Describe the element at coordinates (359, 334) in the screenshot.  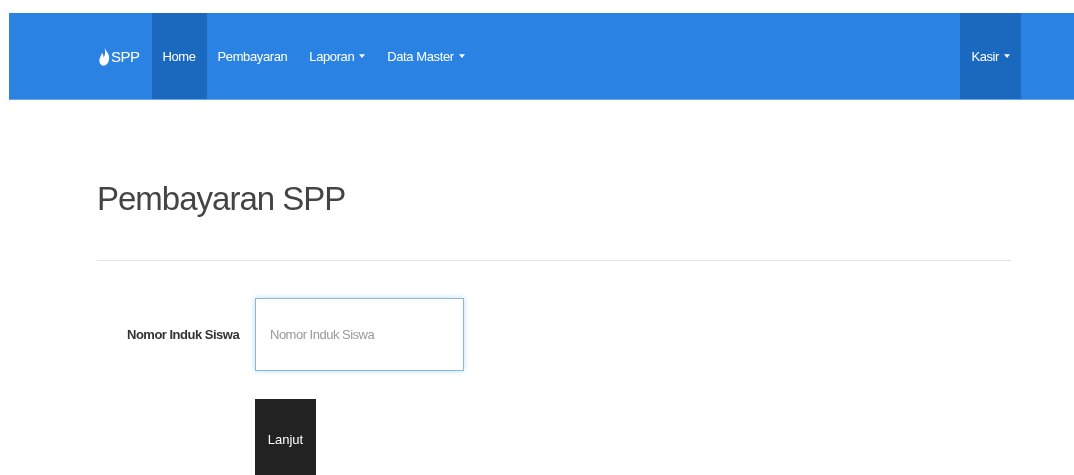
I see `input-field: Nomor Induk Siswa` at that location.